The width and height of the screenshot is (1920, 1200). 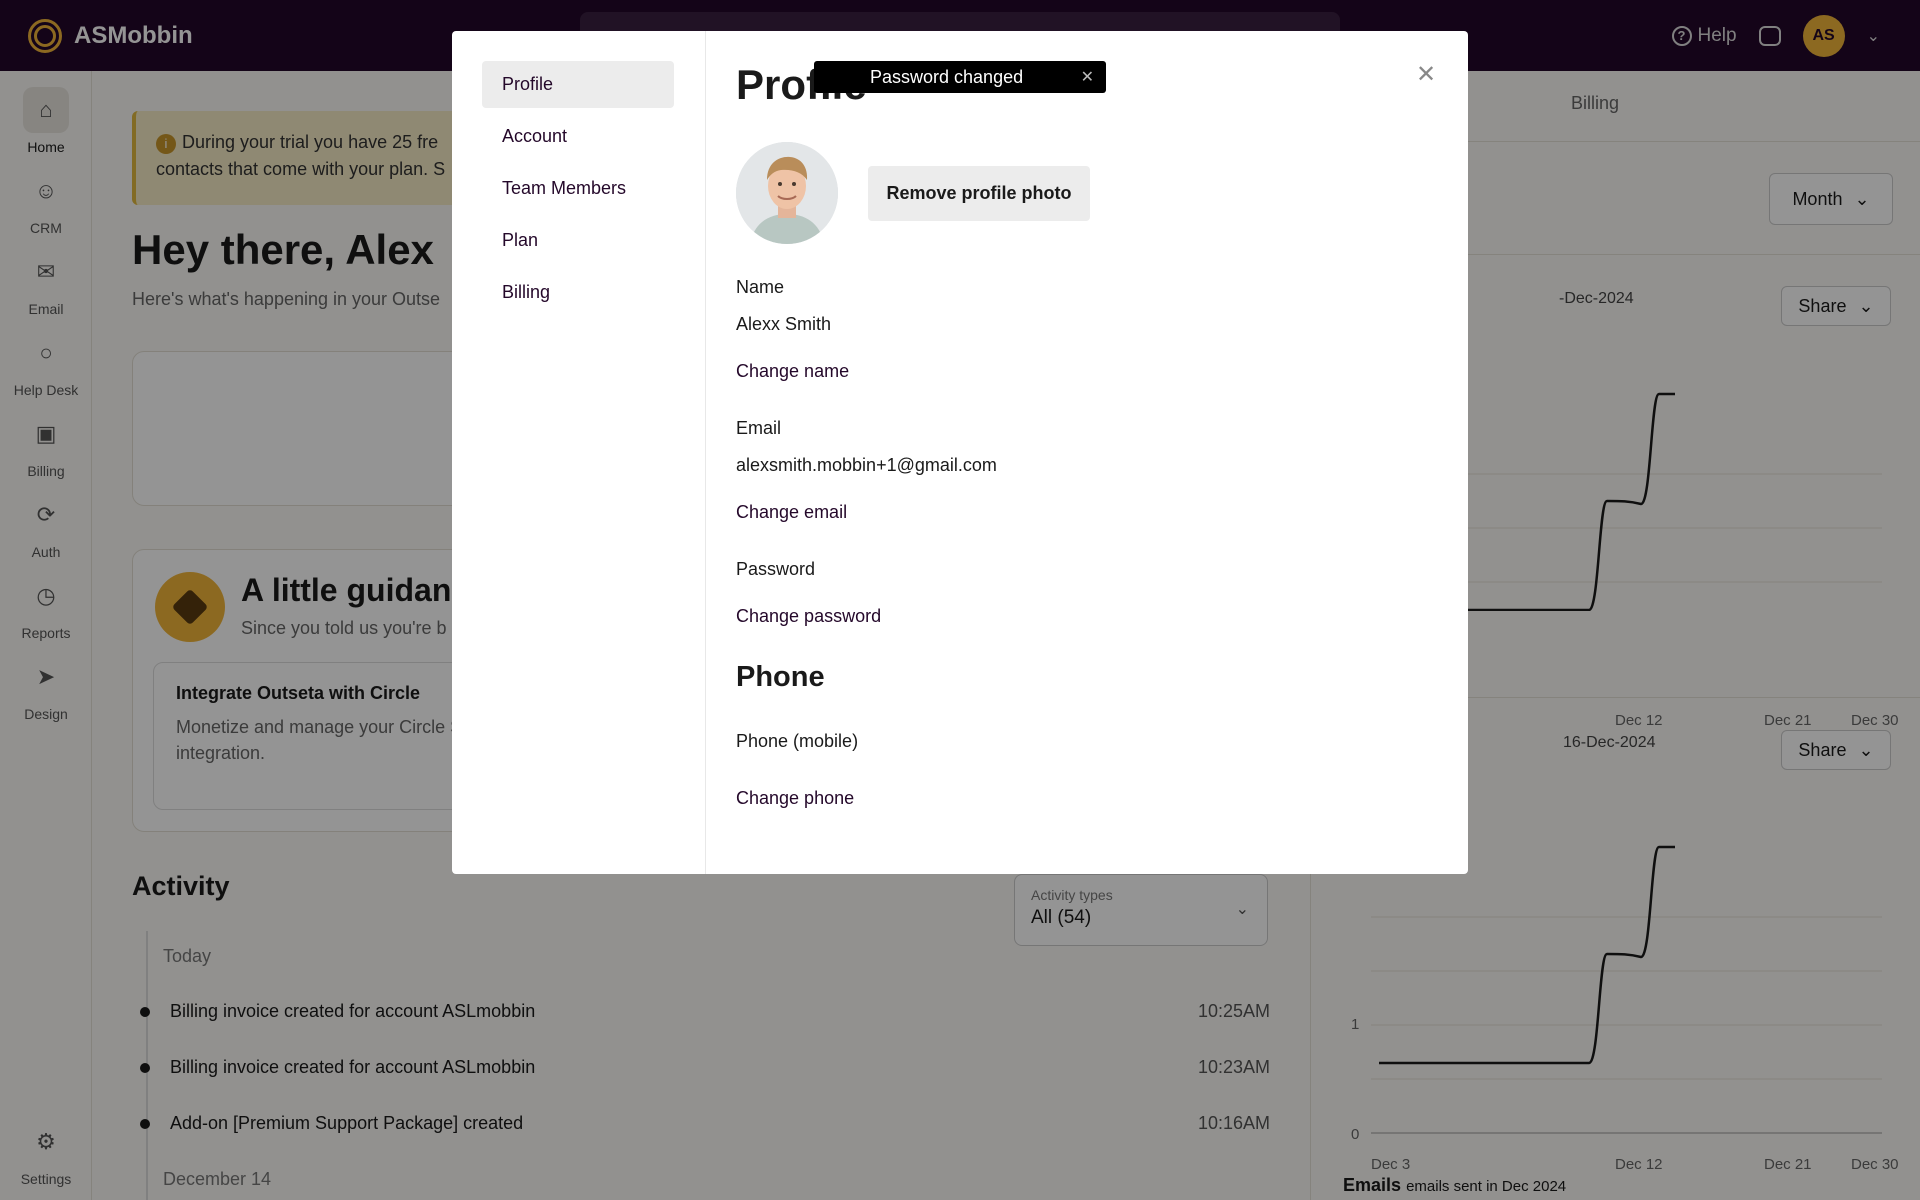 What do you see at coordinates (947, 76) in the screenshot?
I see `toast-message: Password changed` at bounding box center [947, 76].